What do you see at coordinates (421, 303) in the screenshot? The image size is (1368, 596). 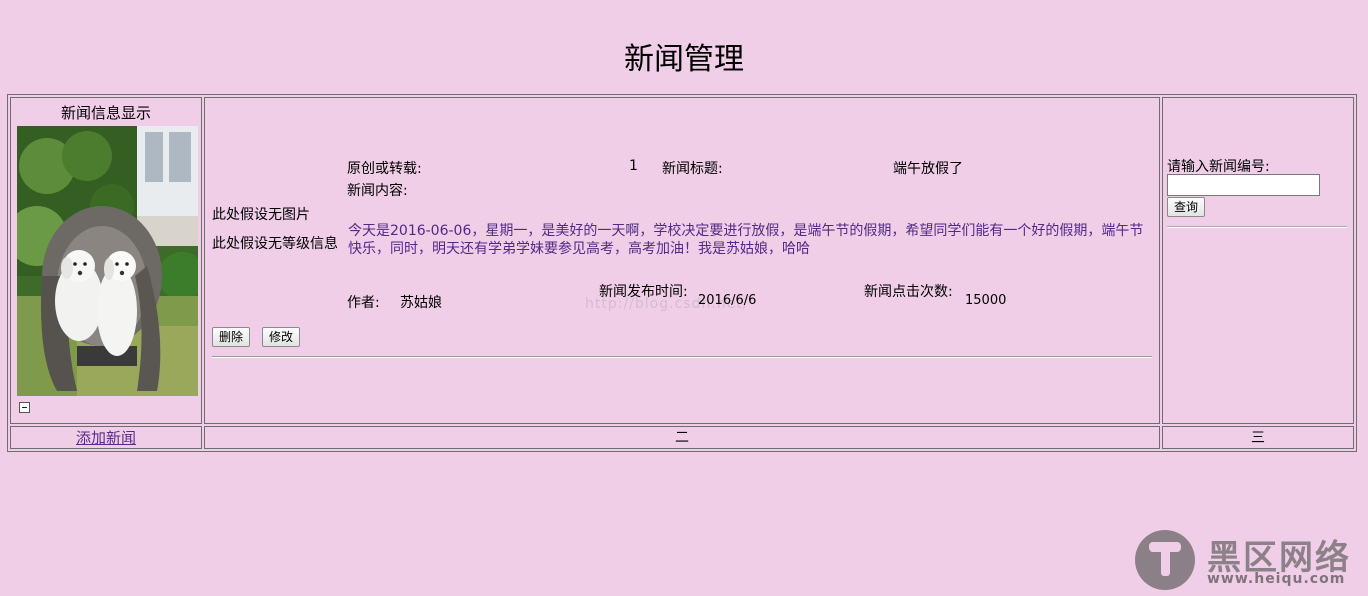 I see `author-value: 苏姑娘` at bounding box center [421, 303].